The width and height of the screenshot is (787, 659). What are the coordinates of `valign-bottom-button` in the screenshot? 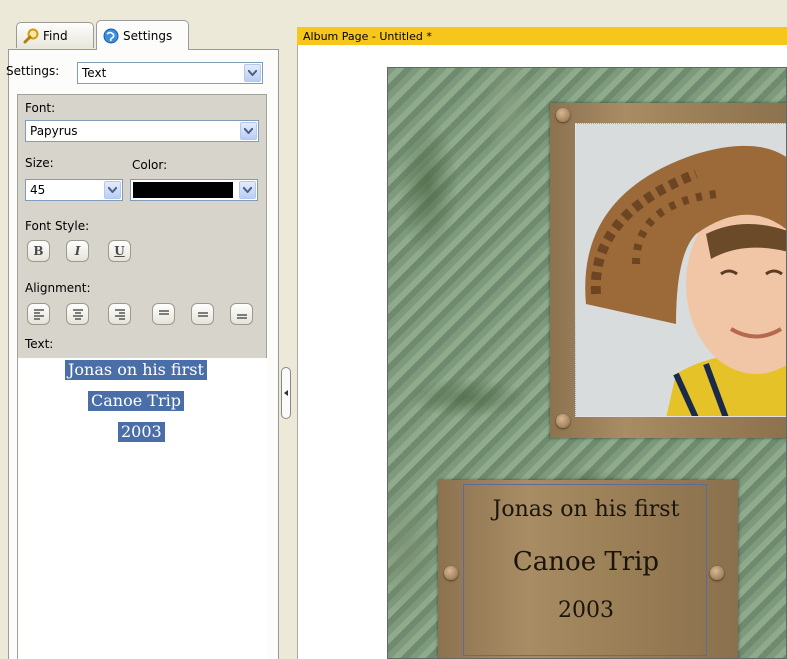 It's located at (241, 314).